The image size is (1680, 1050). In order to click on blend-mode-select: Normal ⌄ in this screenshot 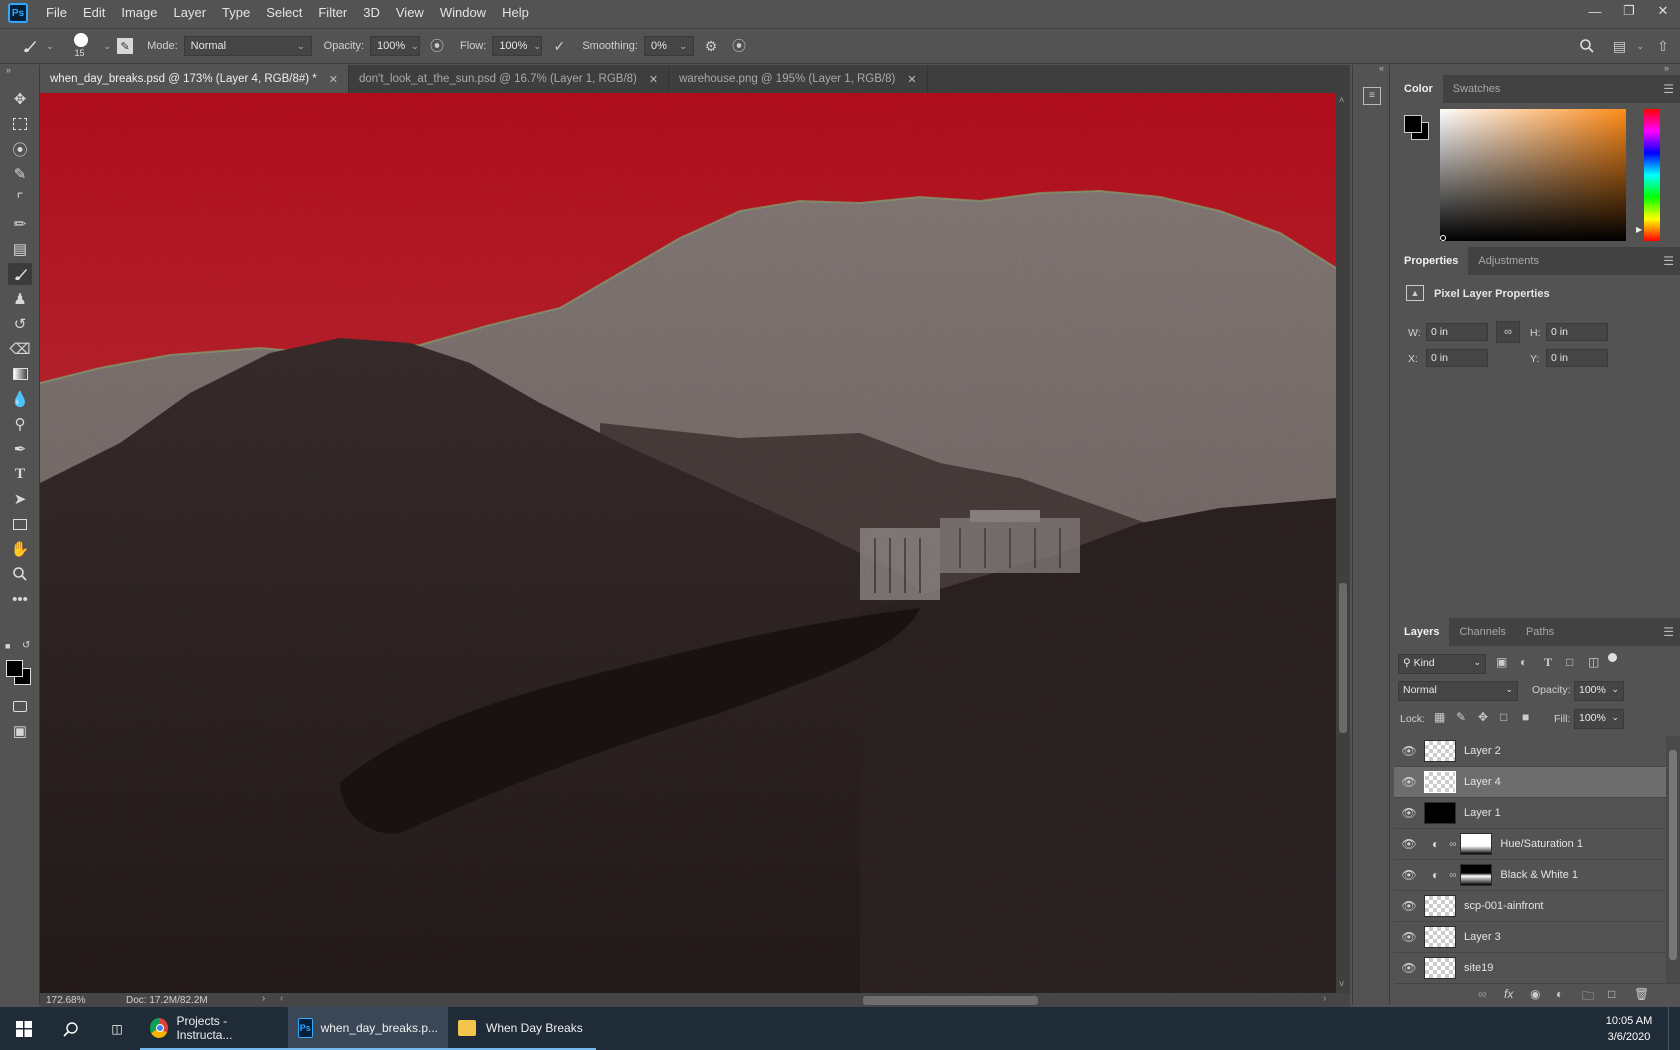, I will do `click(1458, 691)`.